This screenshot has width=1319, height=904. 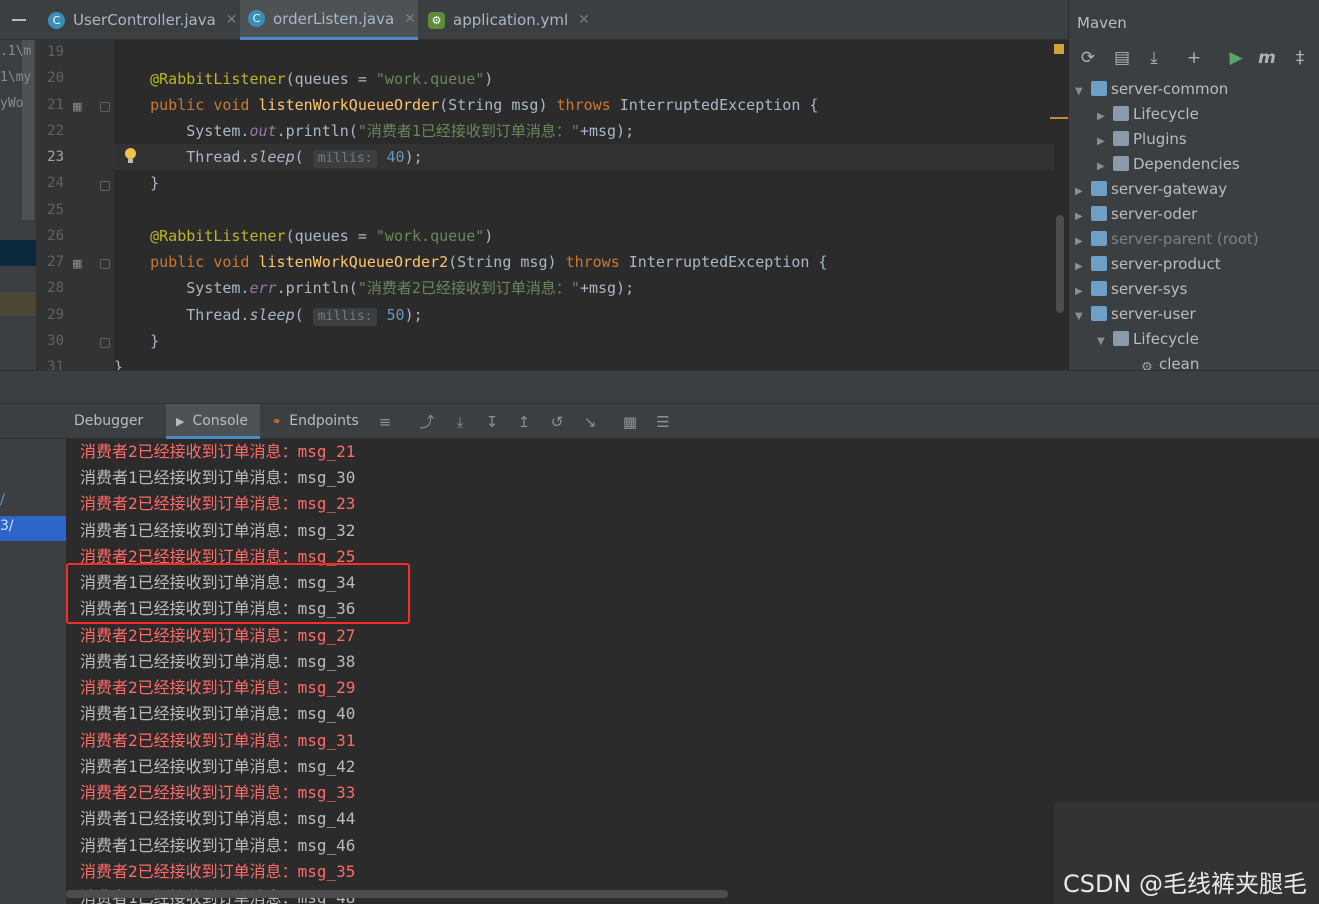 I want to click on run-to-cursor-icon: ↘, so click(x=590, y=422).